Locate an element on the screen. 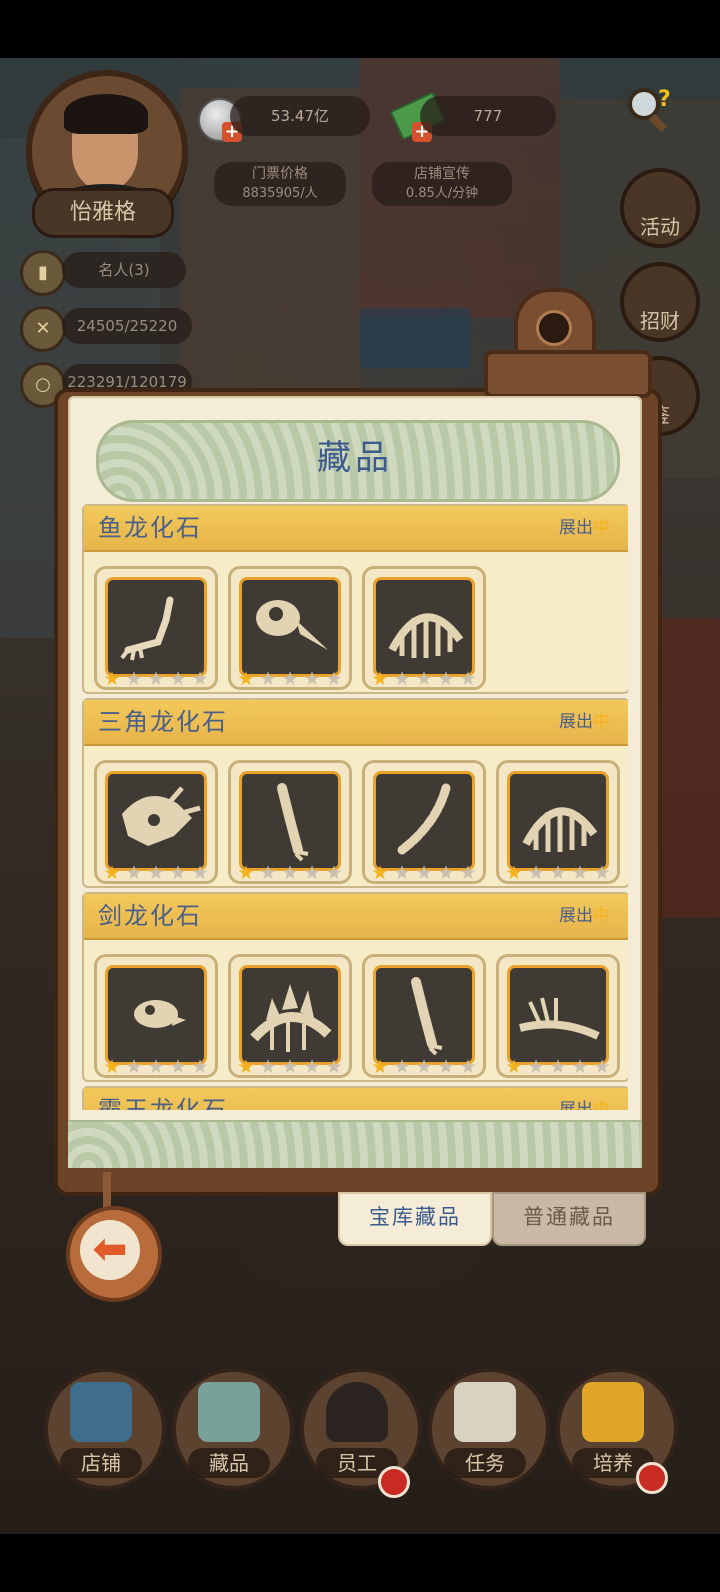  silver-amount: 53.47亿 is located at coordinates (300, 116).